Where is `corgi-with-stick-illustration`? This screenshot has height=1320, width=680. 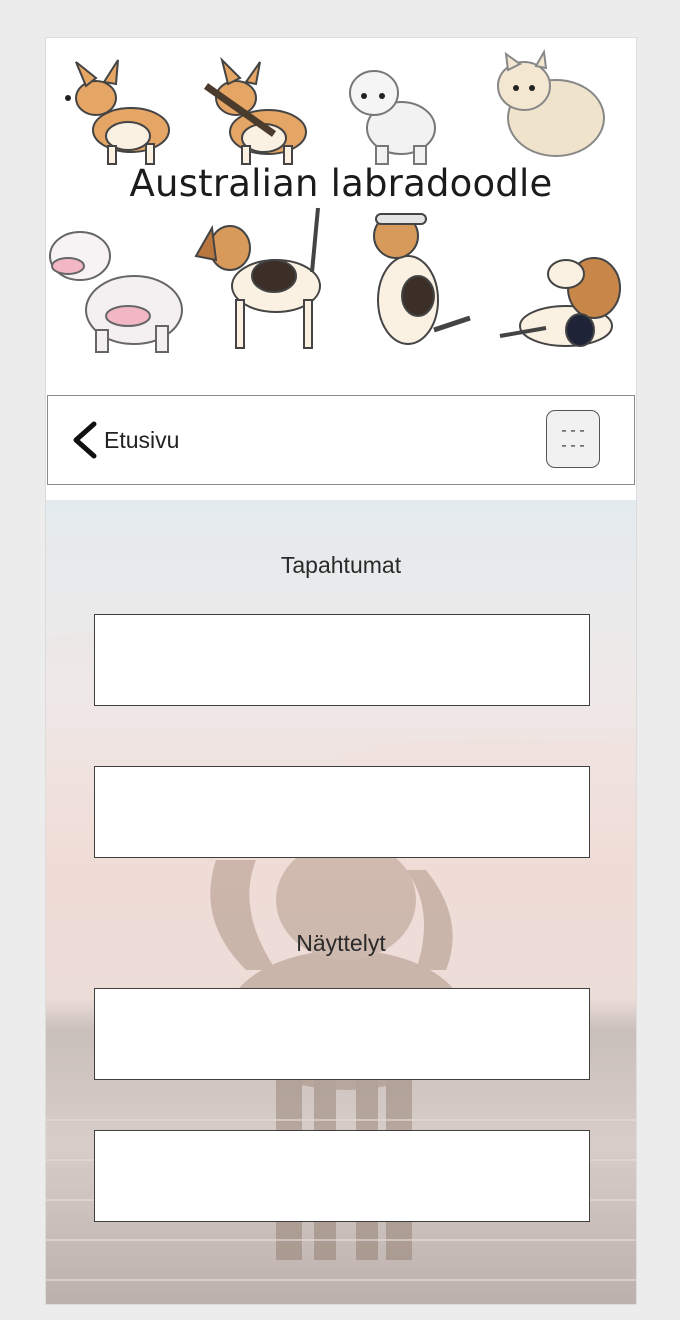
corgi-with-stick-illustration is located at coordinates (255, 110).